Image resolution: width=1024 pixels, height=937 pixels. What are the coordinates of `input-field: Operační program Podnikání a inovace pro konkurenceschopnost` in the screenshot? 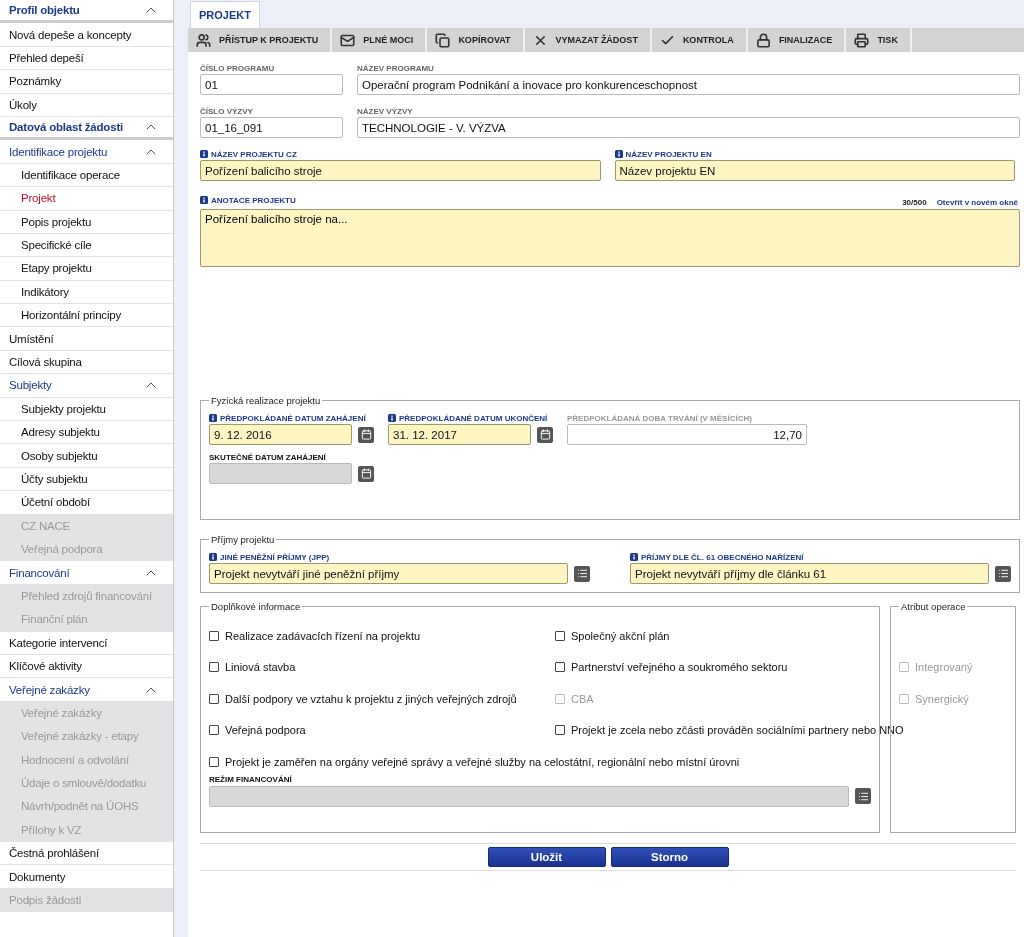 It's located at (688, 84).